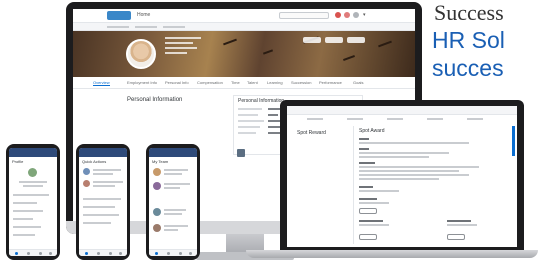 This screenshot has width=540, height=267. I want to click on tab-time: Time, so click(235, 82).